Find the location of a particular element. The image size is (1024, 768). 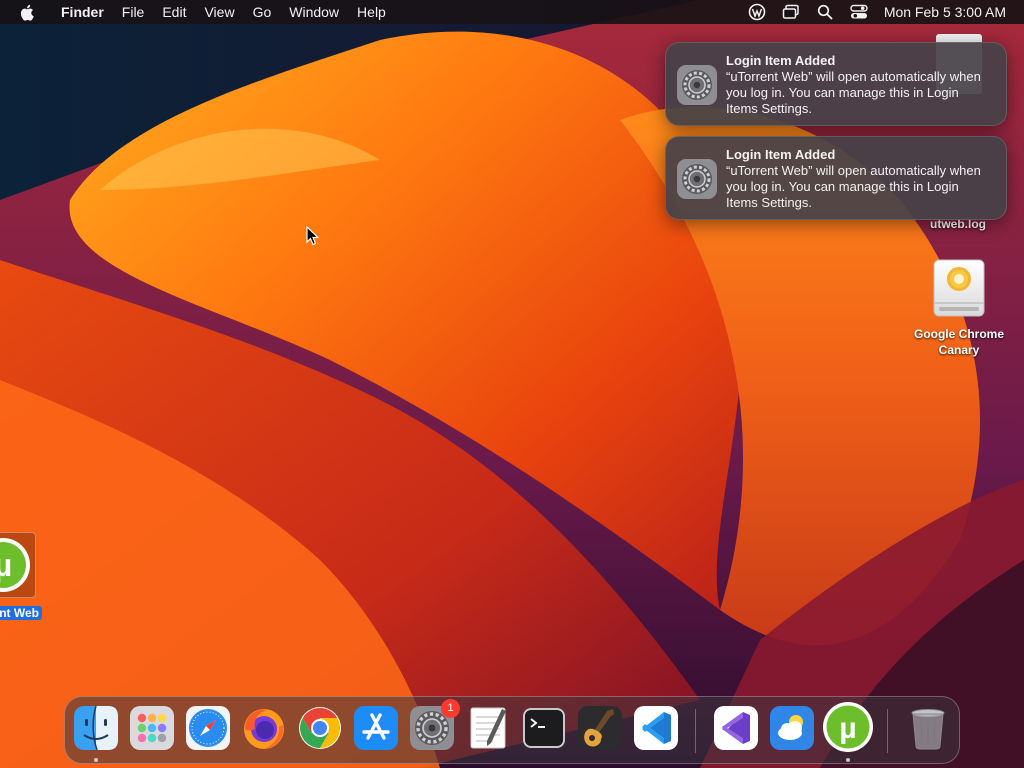

dock-item-finder is located at coordinates (96, 728).